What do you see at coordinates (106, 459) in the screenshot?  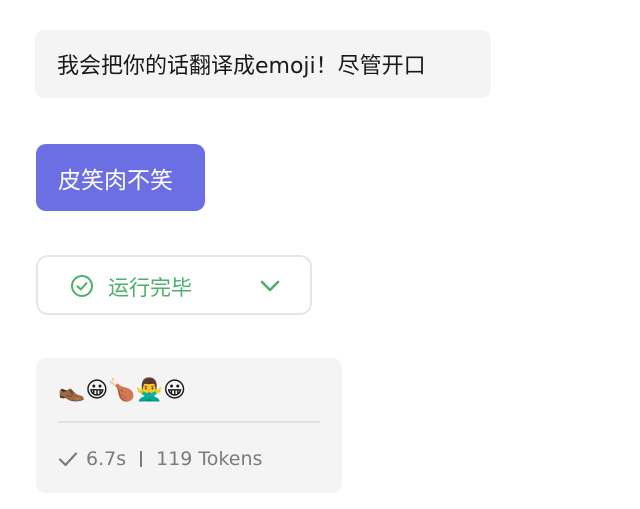 I see `duration-value: 6.7s` at bounding box center [106, 459].